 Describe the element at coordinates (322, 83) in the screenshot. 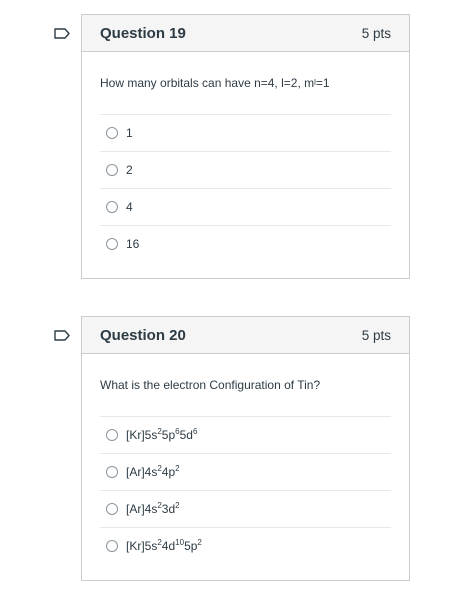

I see `question-prompt-tail: =1` at that location.